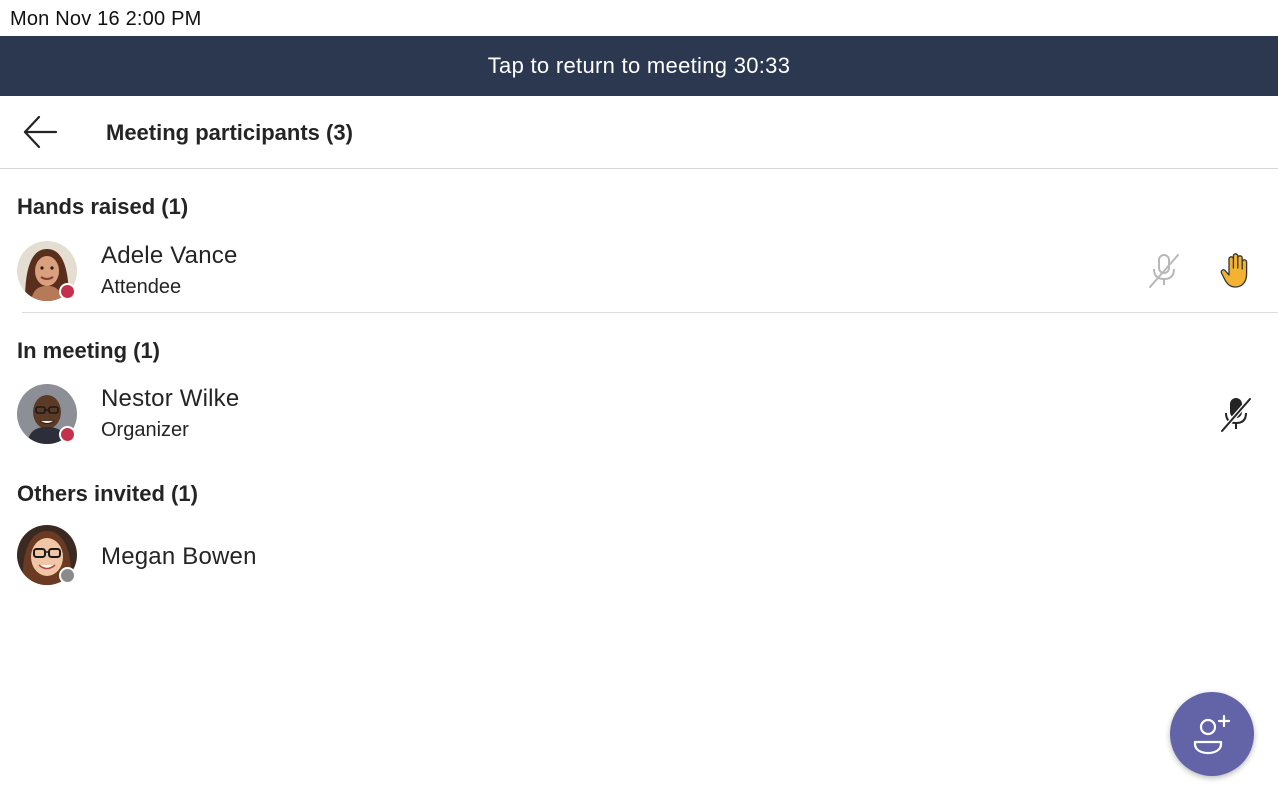 The image size is (1278, 800). Describe the element at coordinates (639, 271) in the screenshot. I see `participant-row-adele-vance: Adele Vance Attendee` at that location.